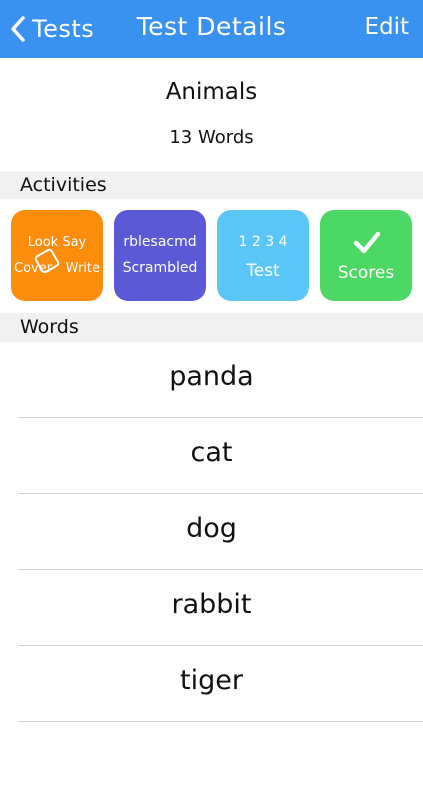  I want to click on test-button: 1 2 3 4 Test, so click(263, 255).